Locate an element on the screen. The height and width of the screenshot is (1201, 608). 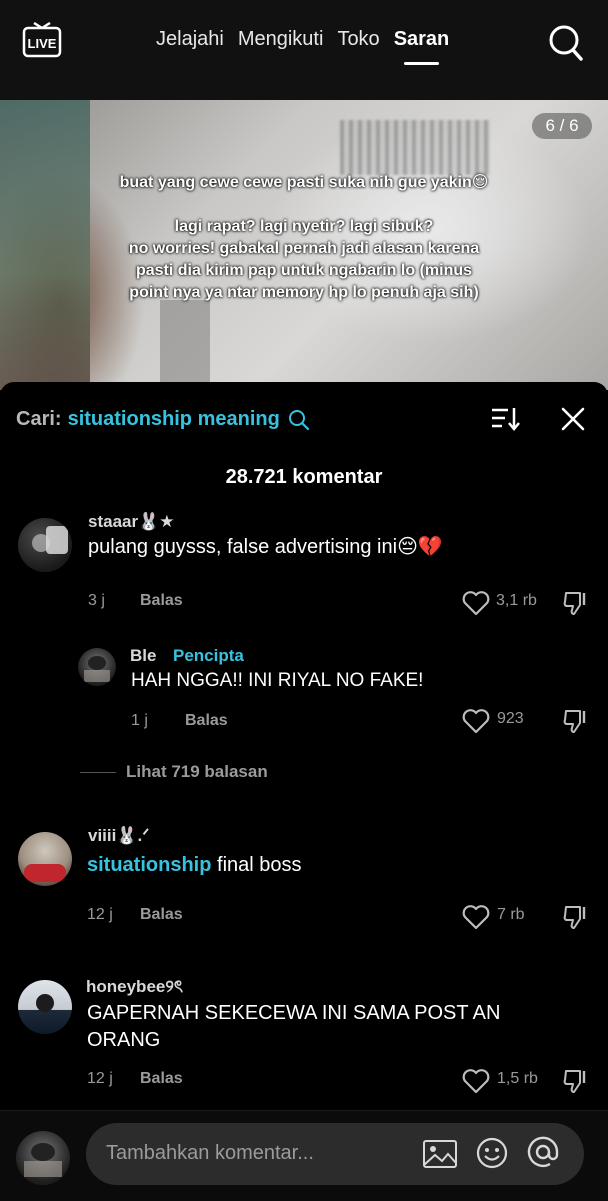
comment-text: ORANG is located at coordinates (124, 1040).